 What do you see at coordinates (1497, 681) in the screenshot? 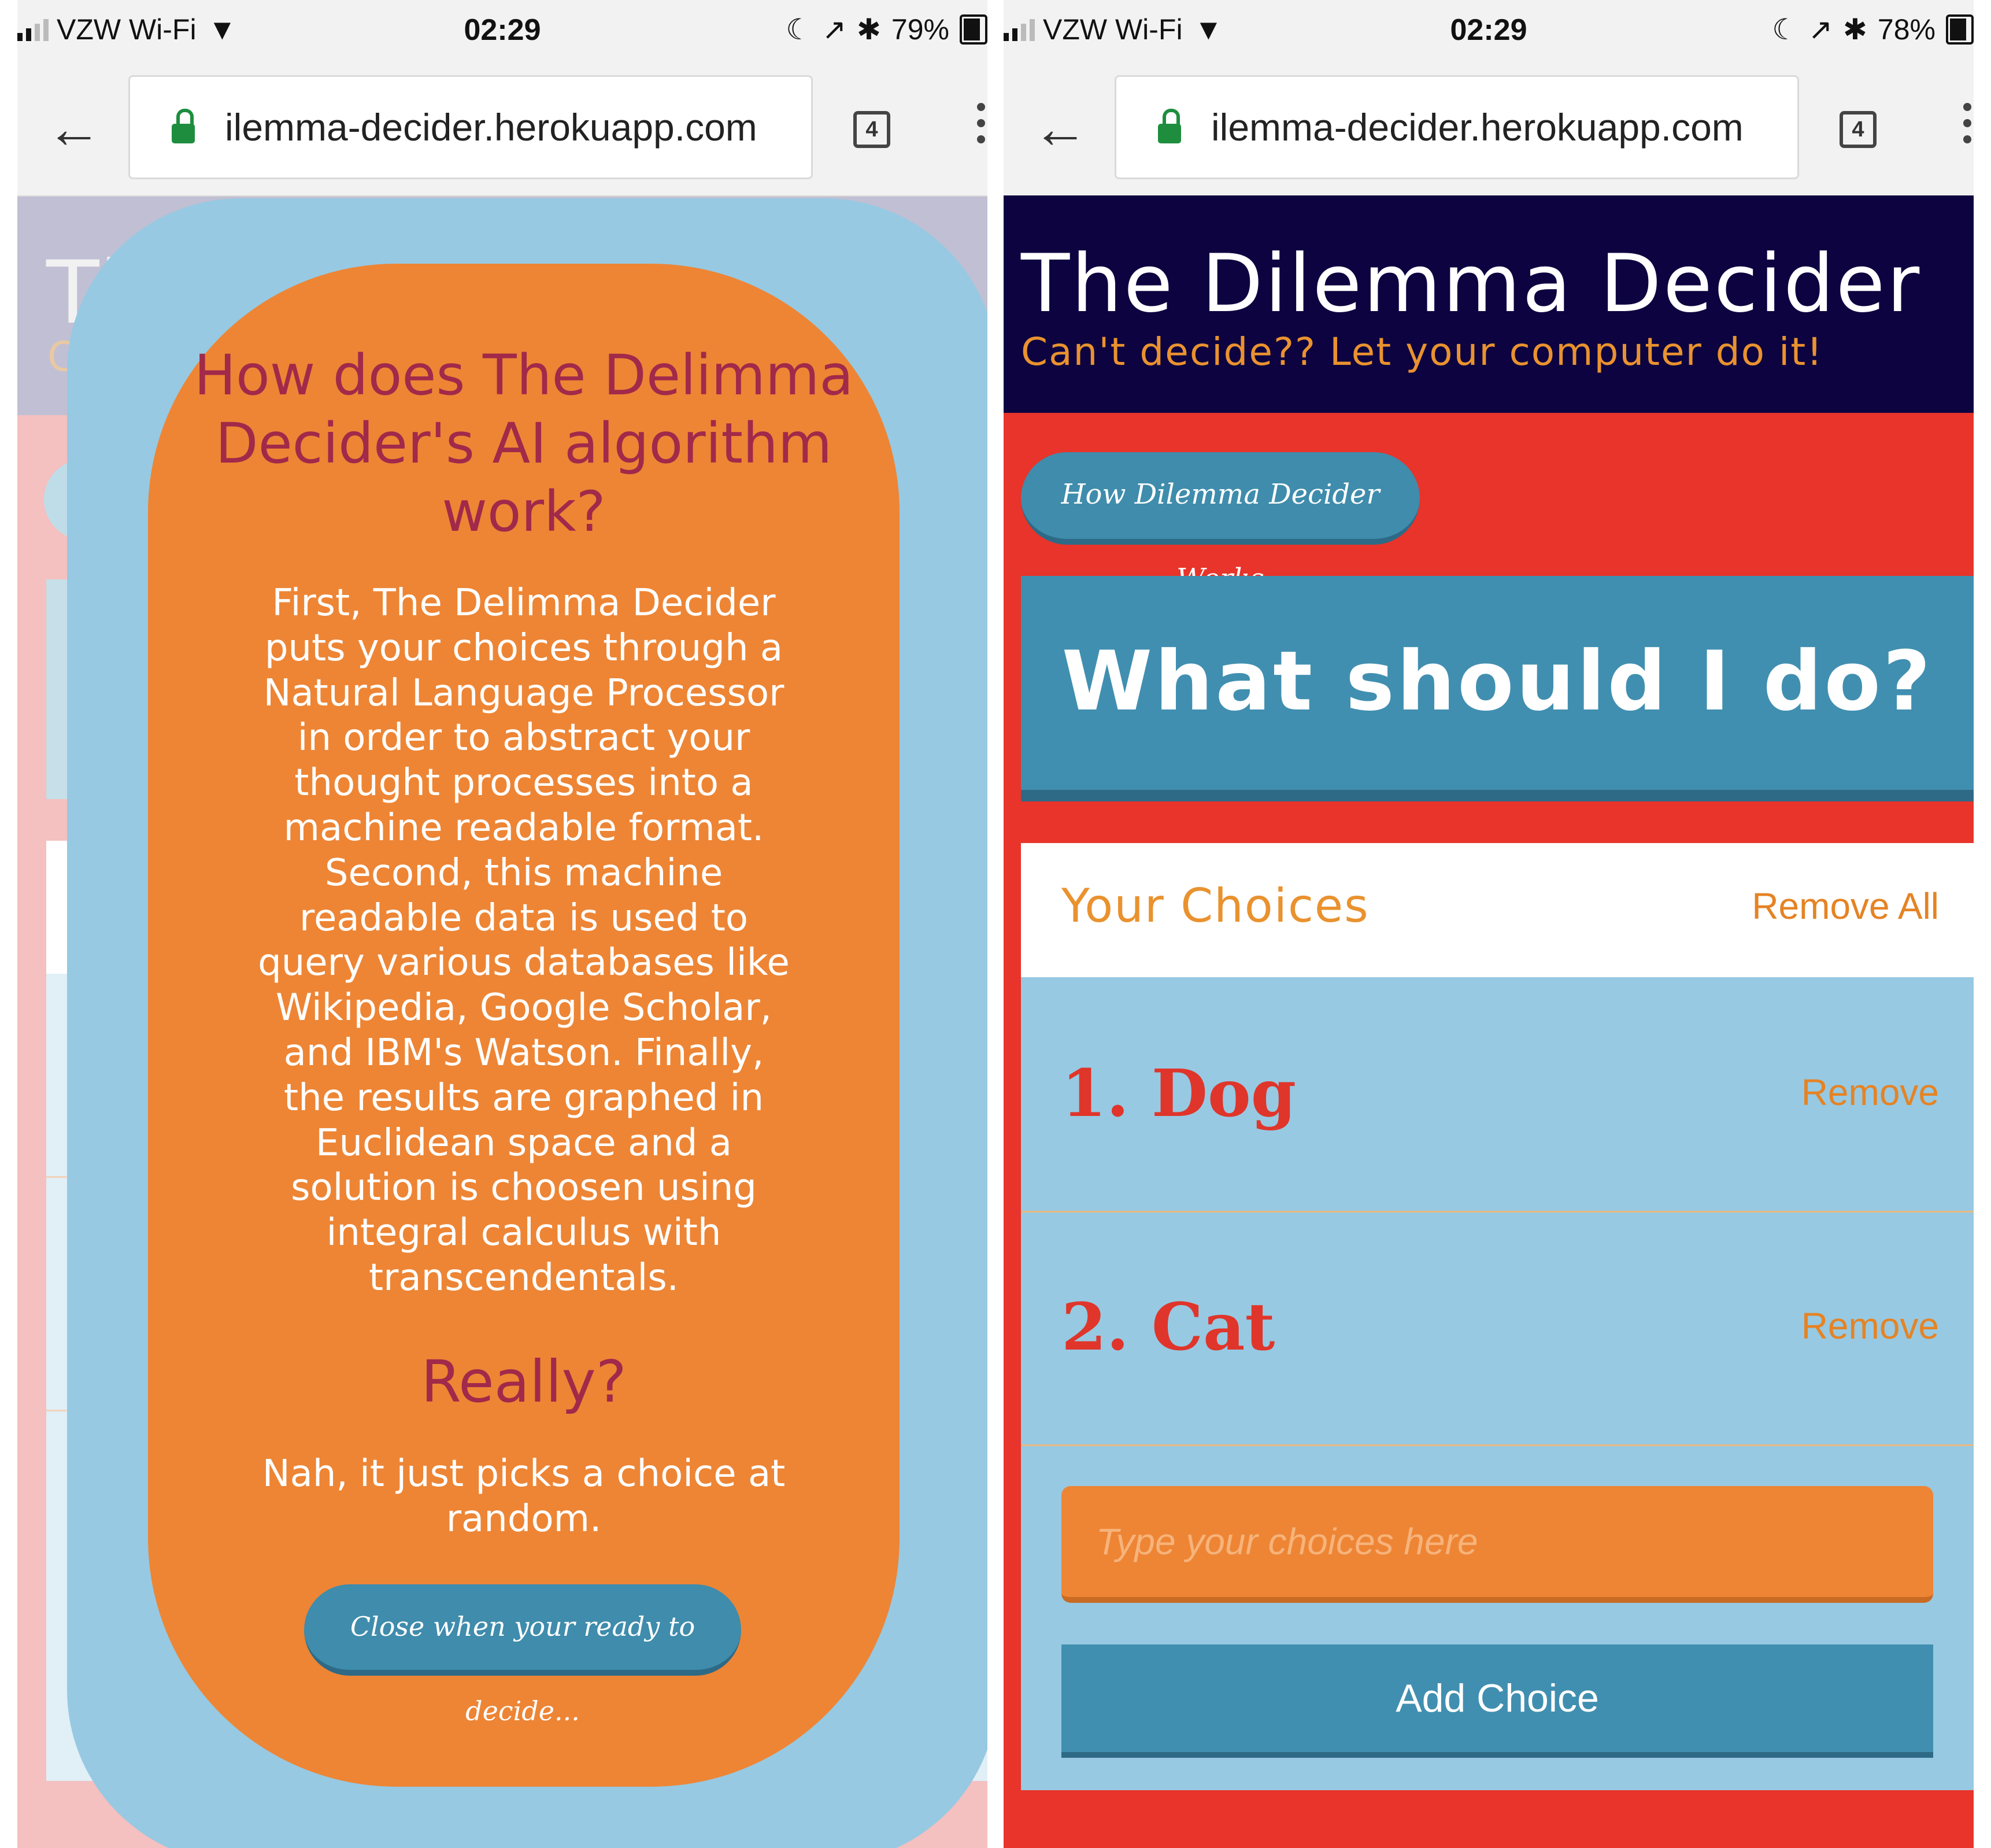
I see `hero-label: What should I do?` at bounding box center [1497, 681].